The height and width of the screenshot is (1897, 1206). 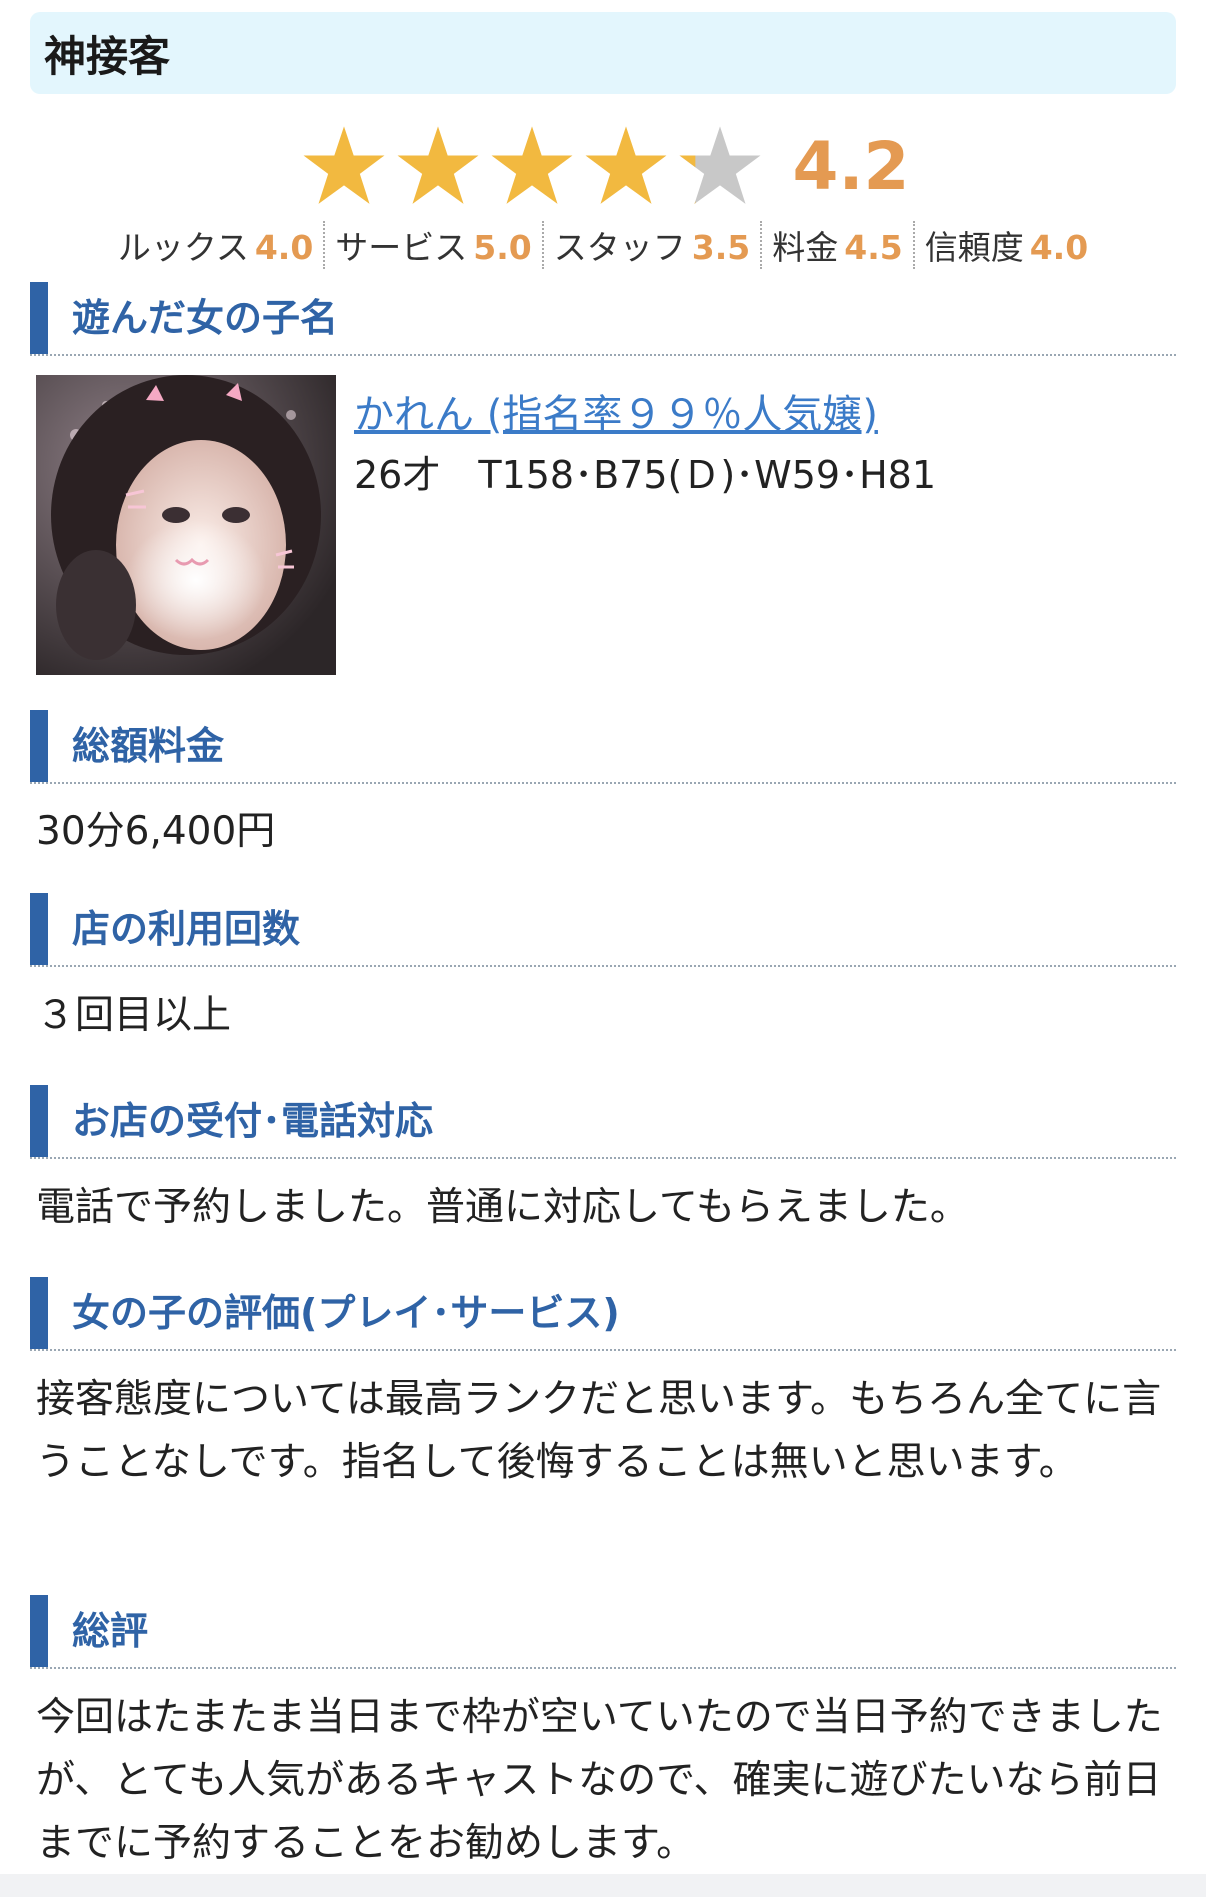 I want to click on sub-ratings: ルックス 4.0 サービス 5.0 スタッフ 3.5 料金 4.5 信頼度 4.0, so click(x=603, y=245).